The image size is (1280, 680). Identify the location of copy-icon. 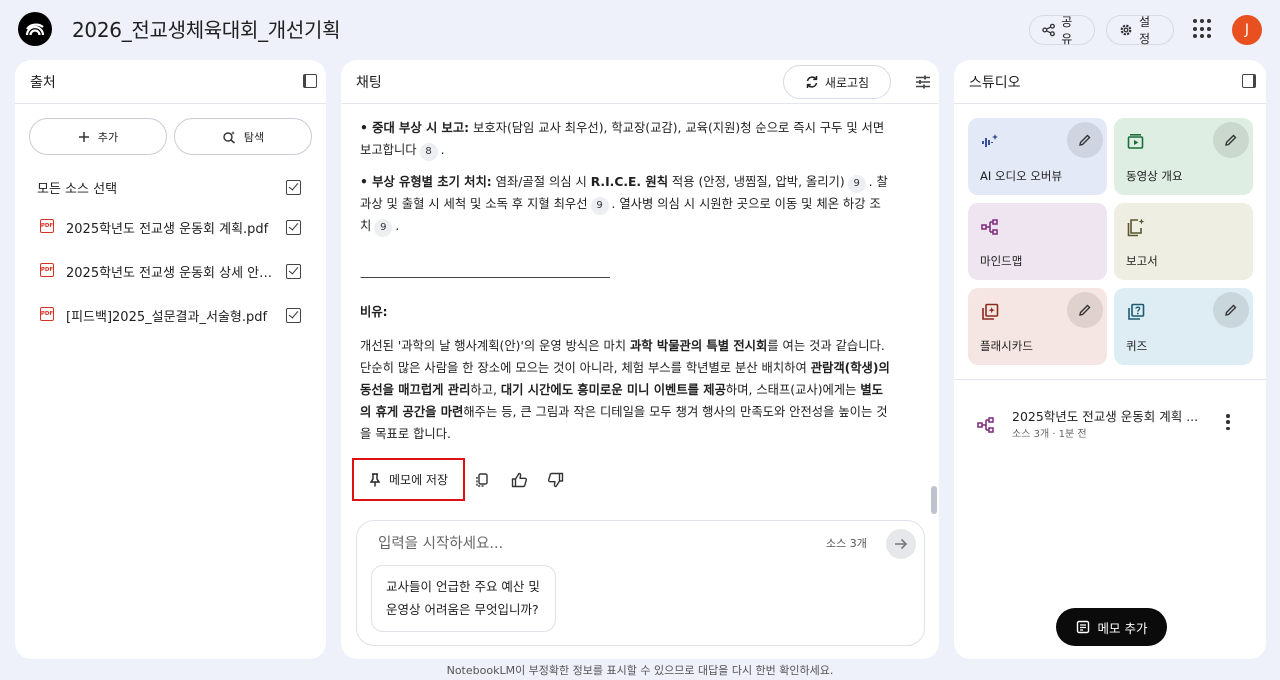
(482, 480).